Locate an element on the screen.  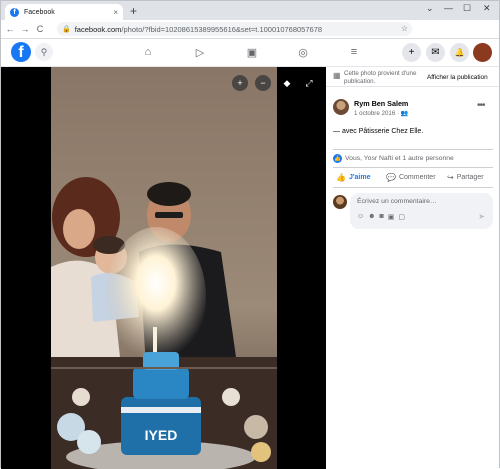
home-icon: ⌂ is located at coordinates (148, 52).